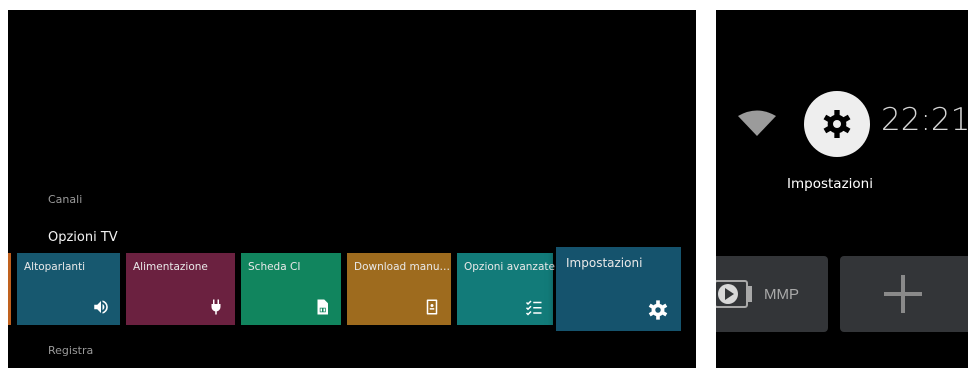 This screenshot has height=371, width=968. Describe the element at coordinates (180, 289) in the screenshot. I see `tile-alimentazione: Alimentazione` at that location.